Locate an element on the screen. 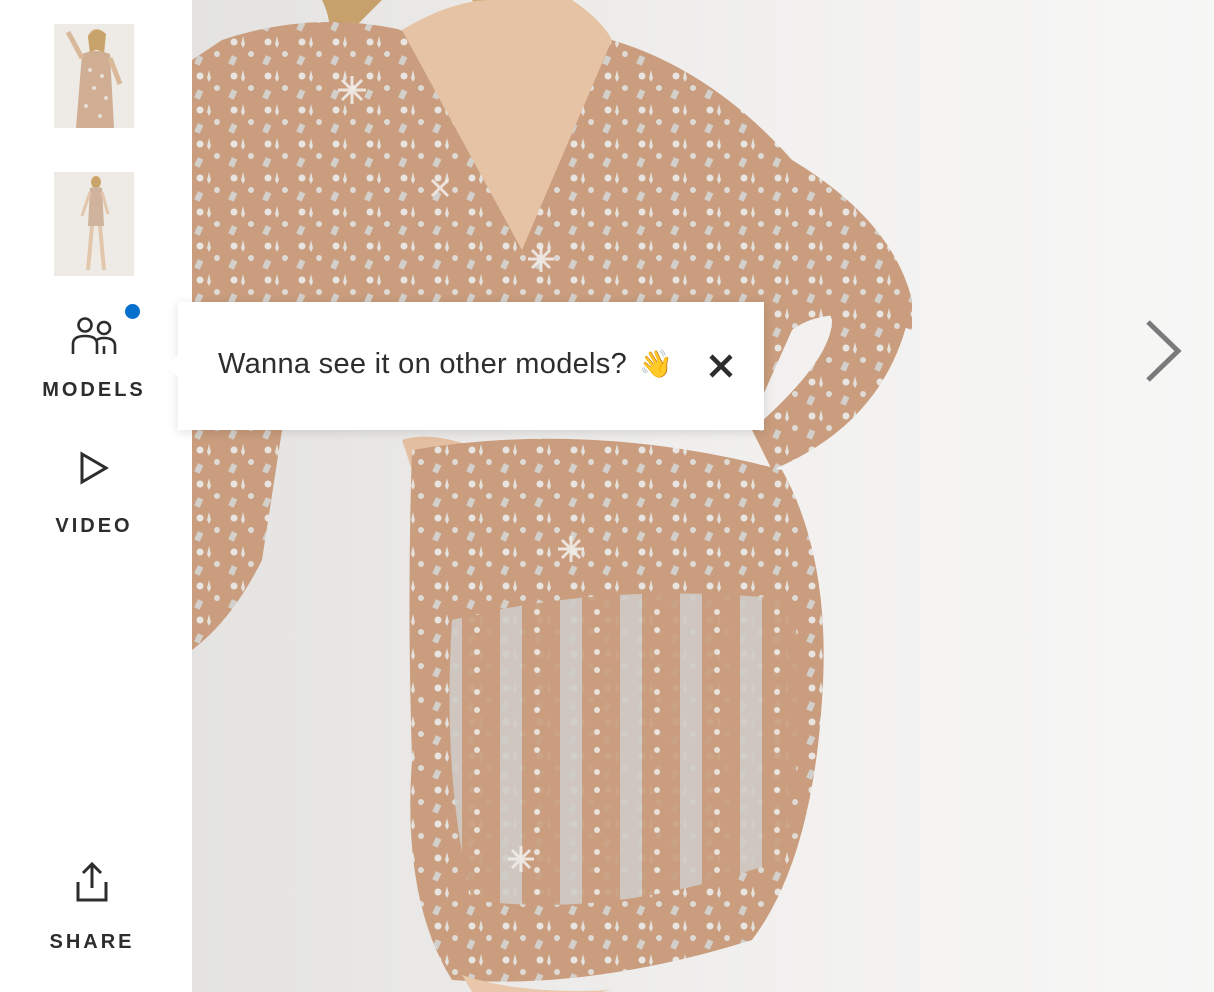 The width and height of the screenshot is (1214, 992). share-label: SHARE is located at coordinates (92, 942).